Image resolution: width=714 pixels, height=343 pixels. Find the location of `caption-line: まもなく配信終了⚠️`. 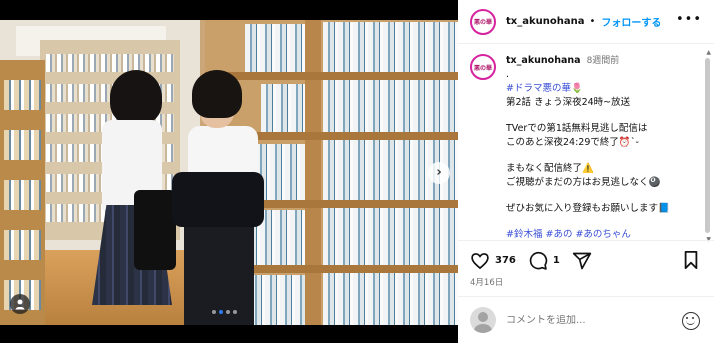

caption-line: まもなく配信終了⚠️ is located at coordinates (550, 168).